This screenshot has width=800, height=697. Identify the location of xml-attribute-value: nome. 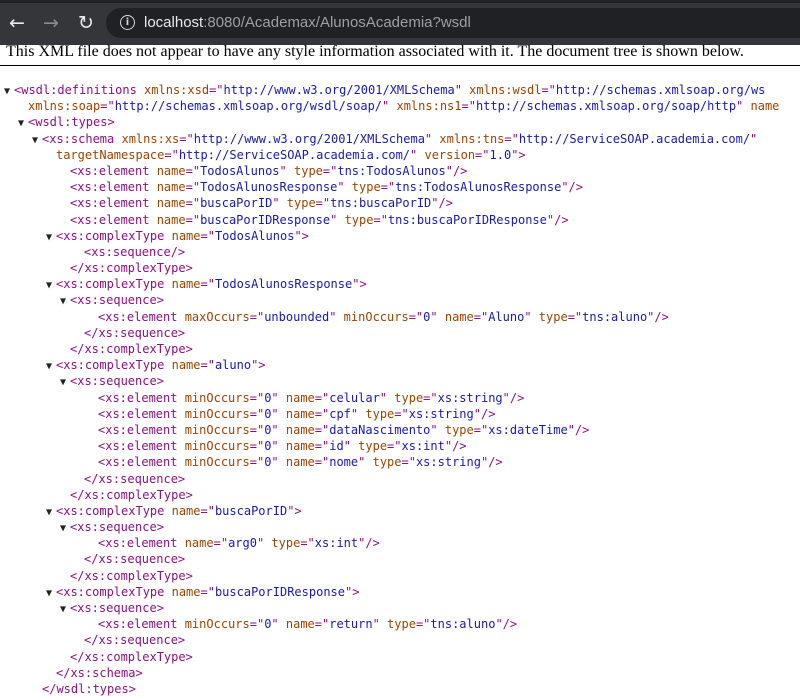
(344, 462).